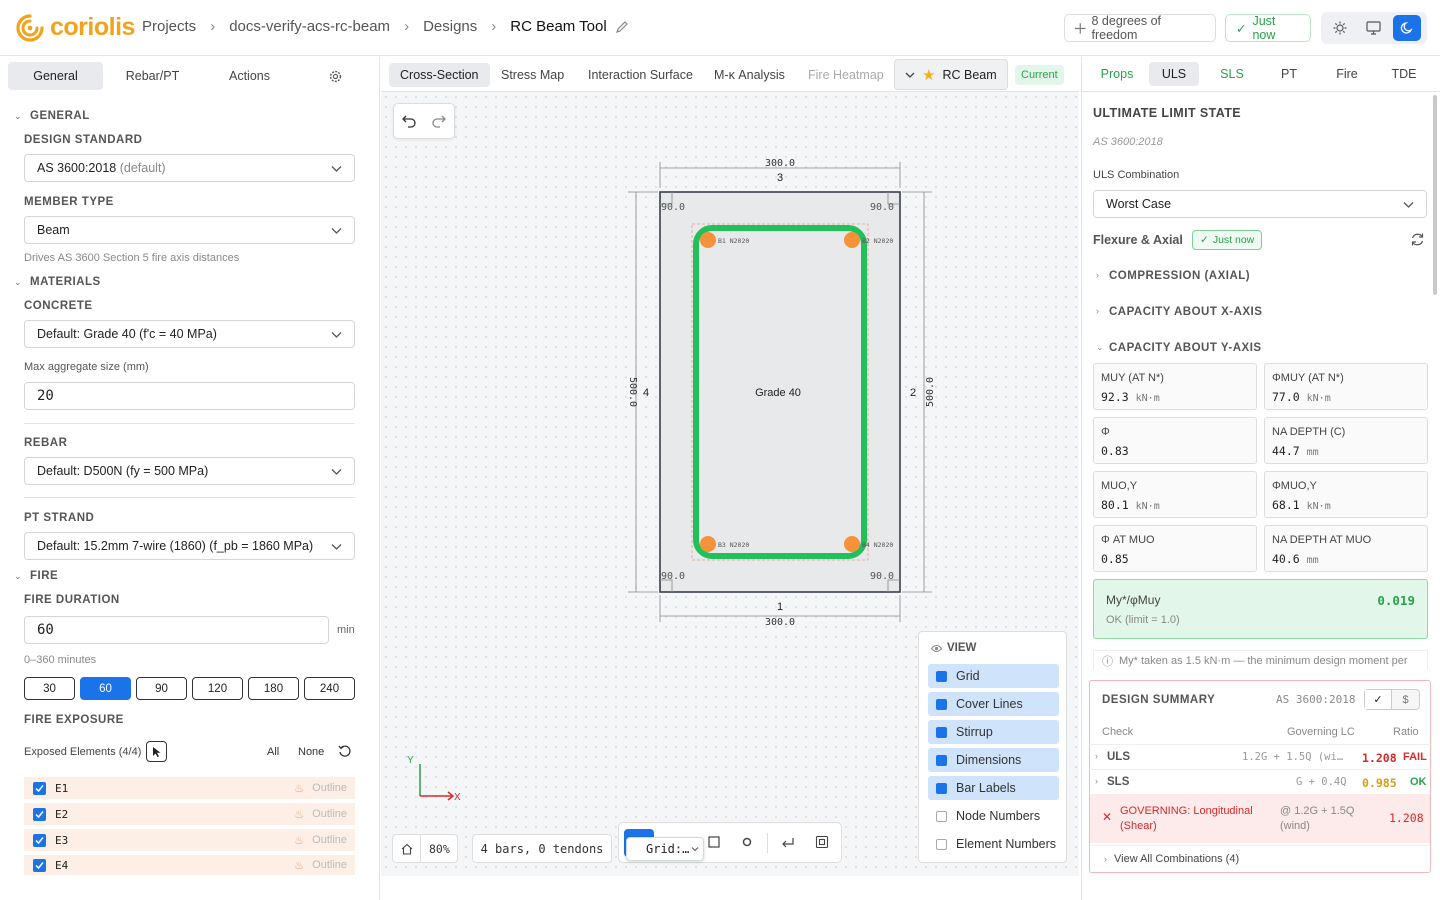 The width and height of the screenshot is (1440, 900). I want to click on rebar-select: Default: D500N (fy = 500 MPa), so click(189, 471).